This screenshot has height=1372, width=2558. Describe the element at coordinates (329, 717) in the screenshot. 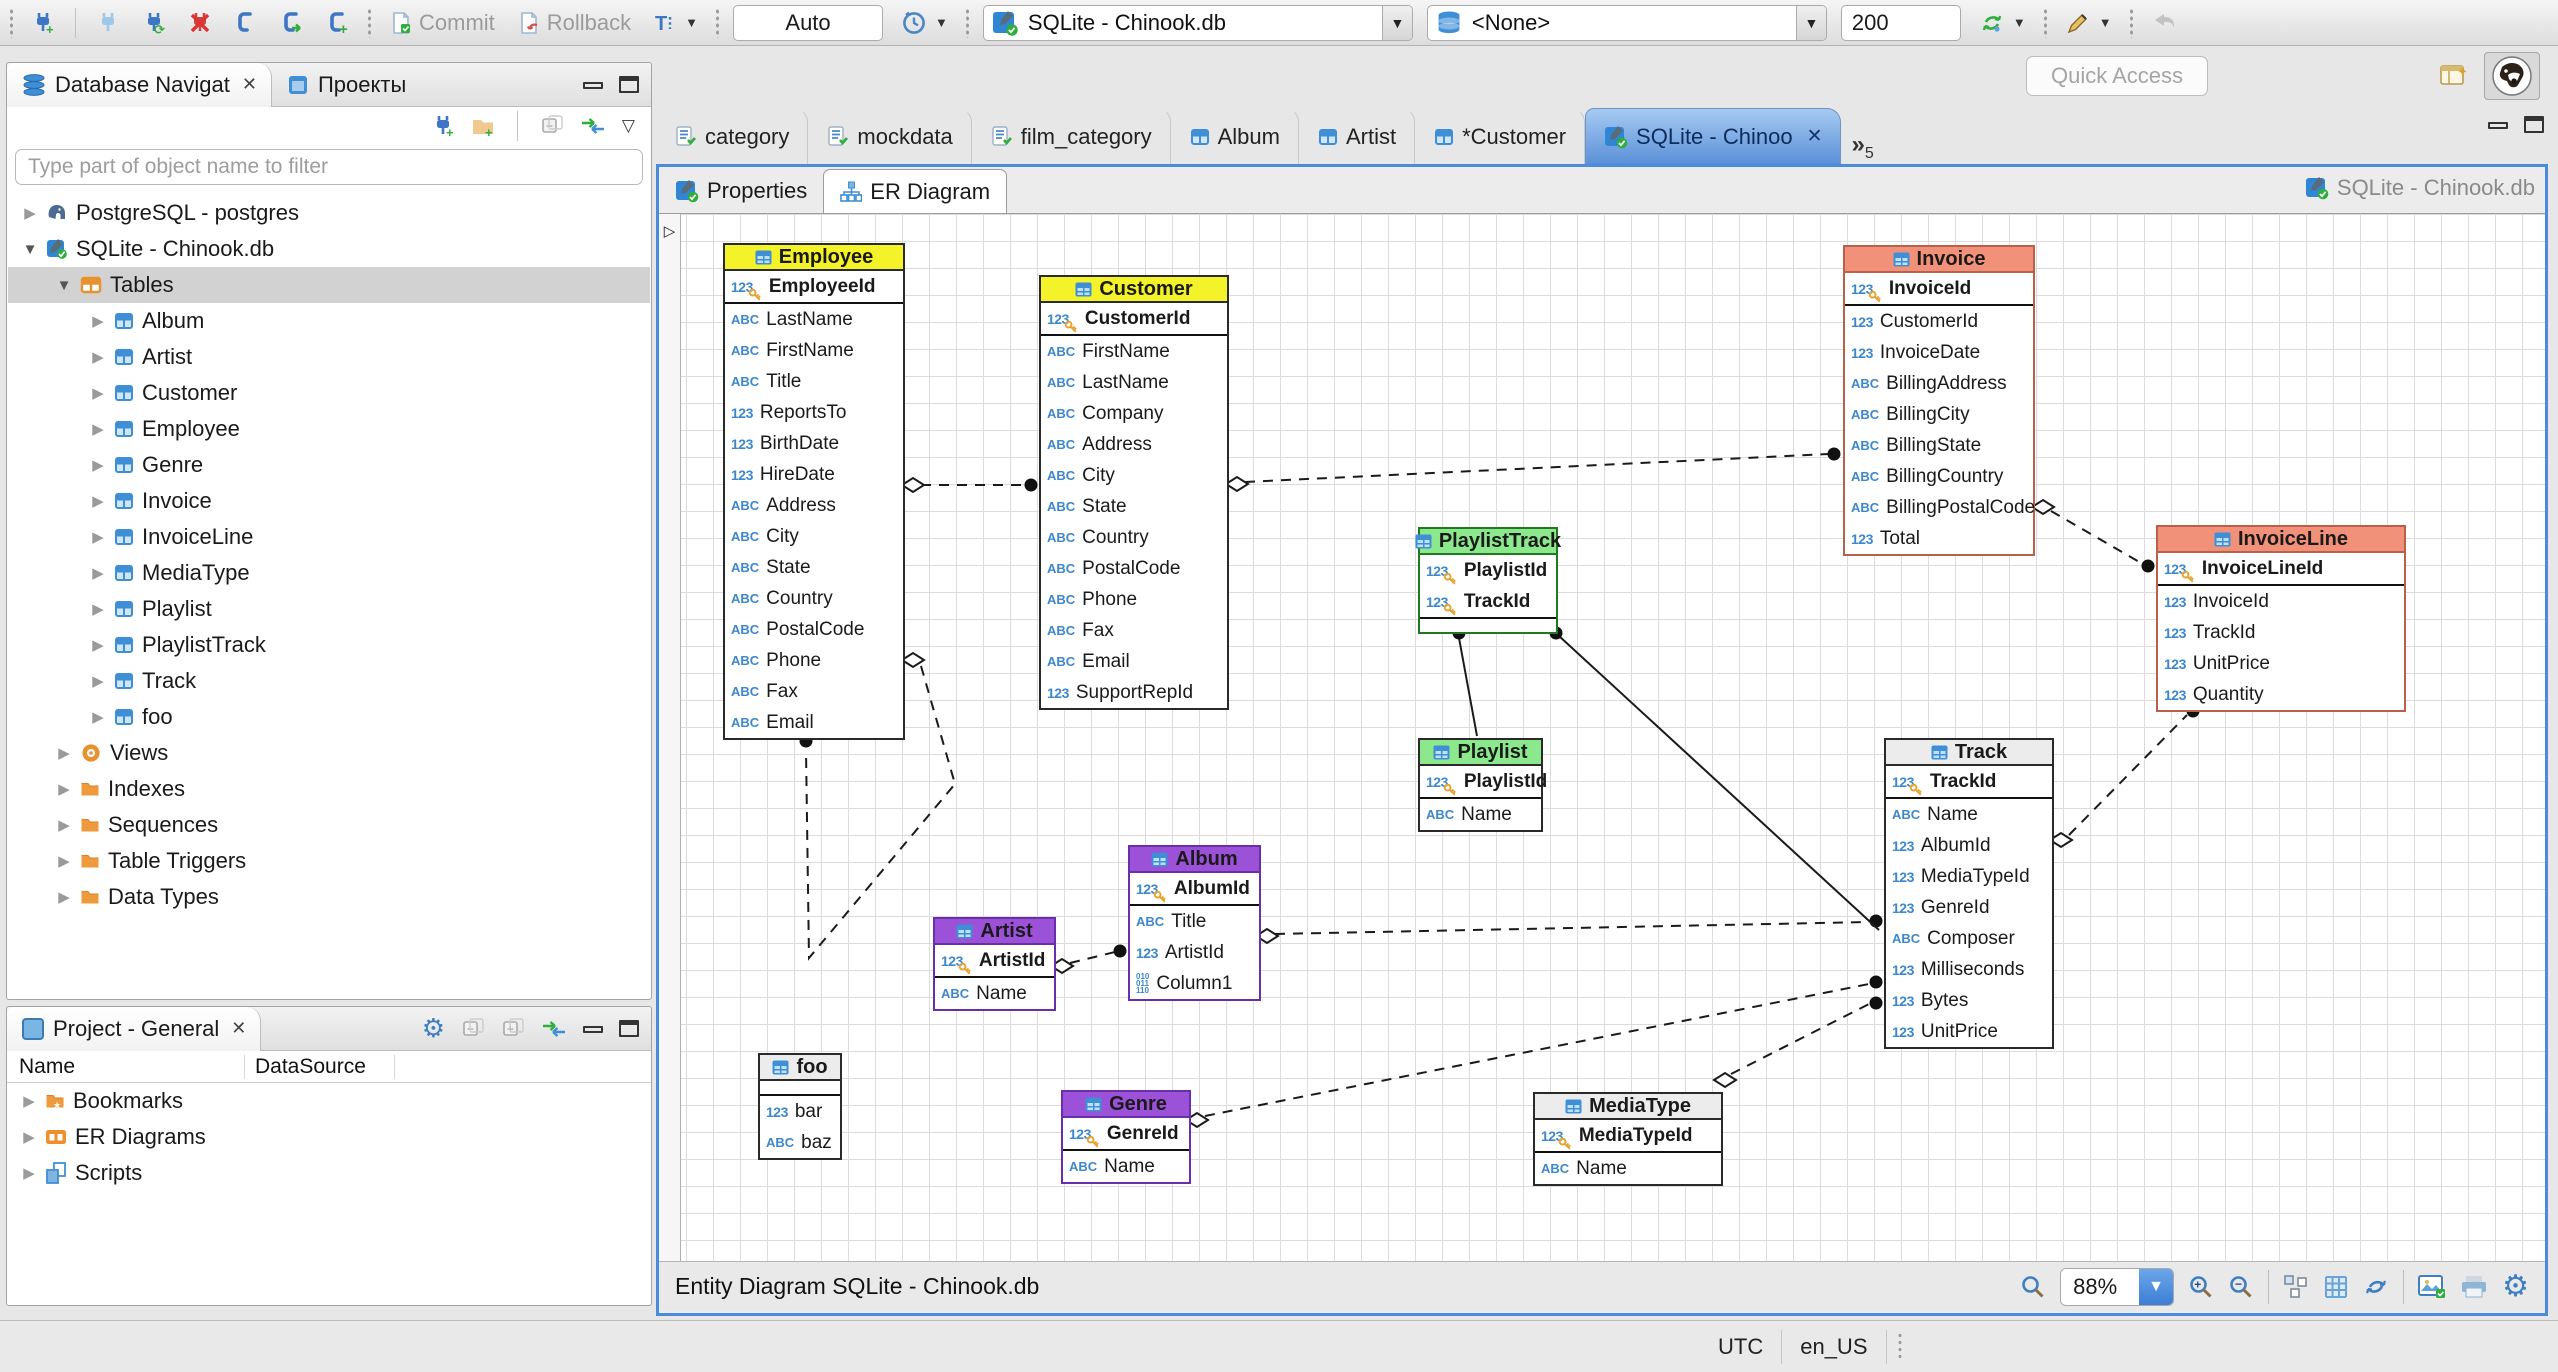

I see `tree-item-foo: ▶ foo` at that location.